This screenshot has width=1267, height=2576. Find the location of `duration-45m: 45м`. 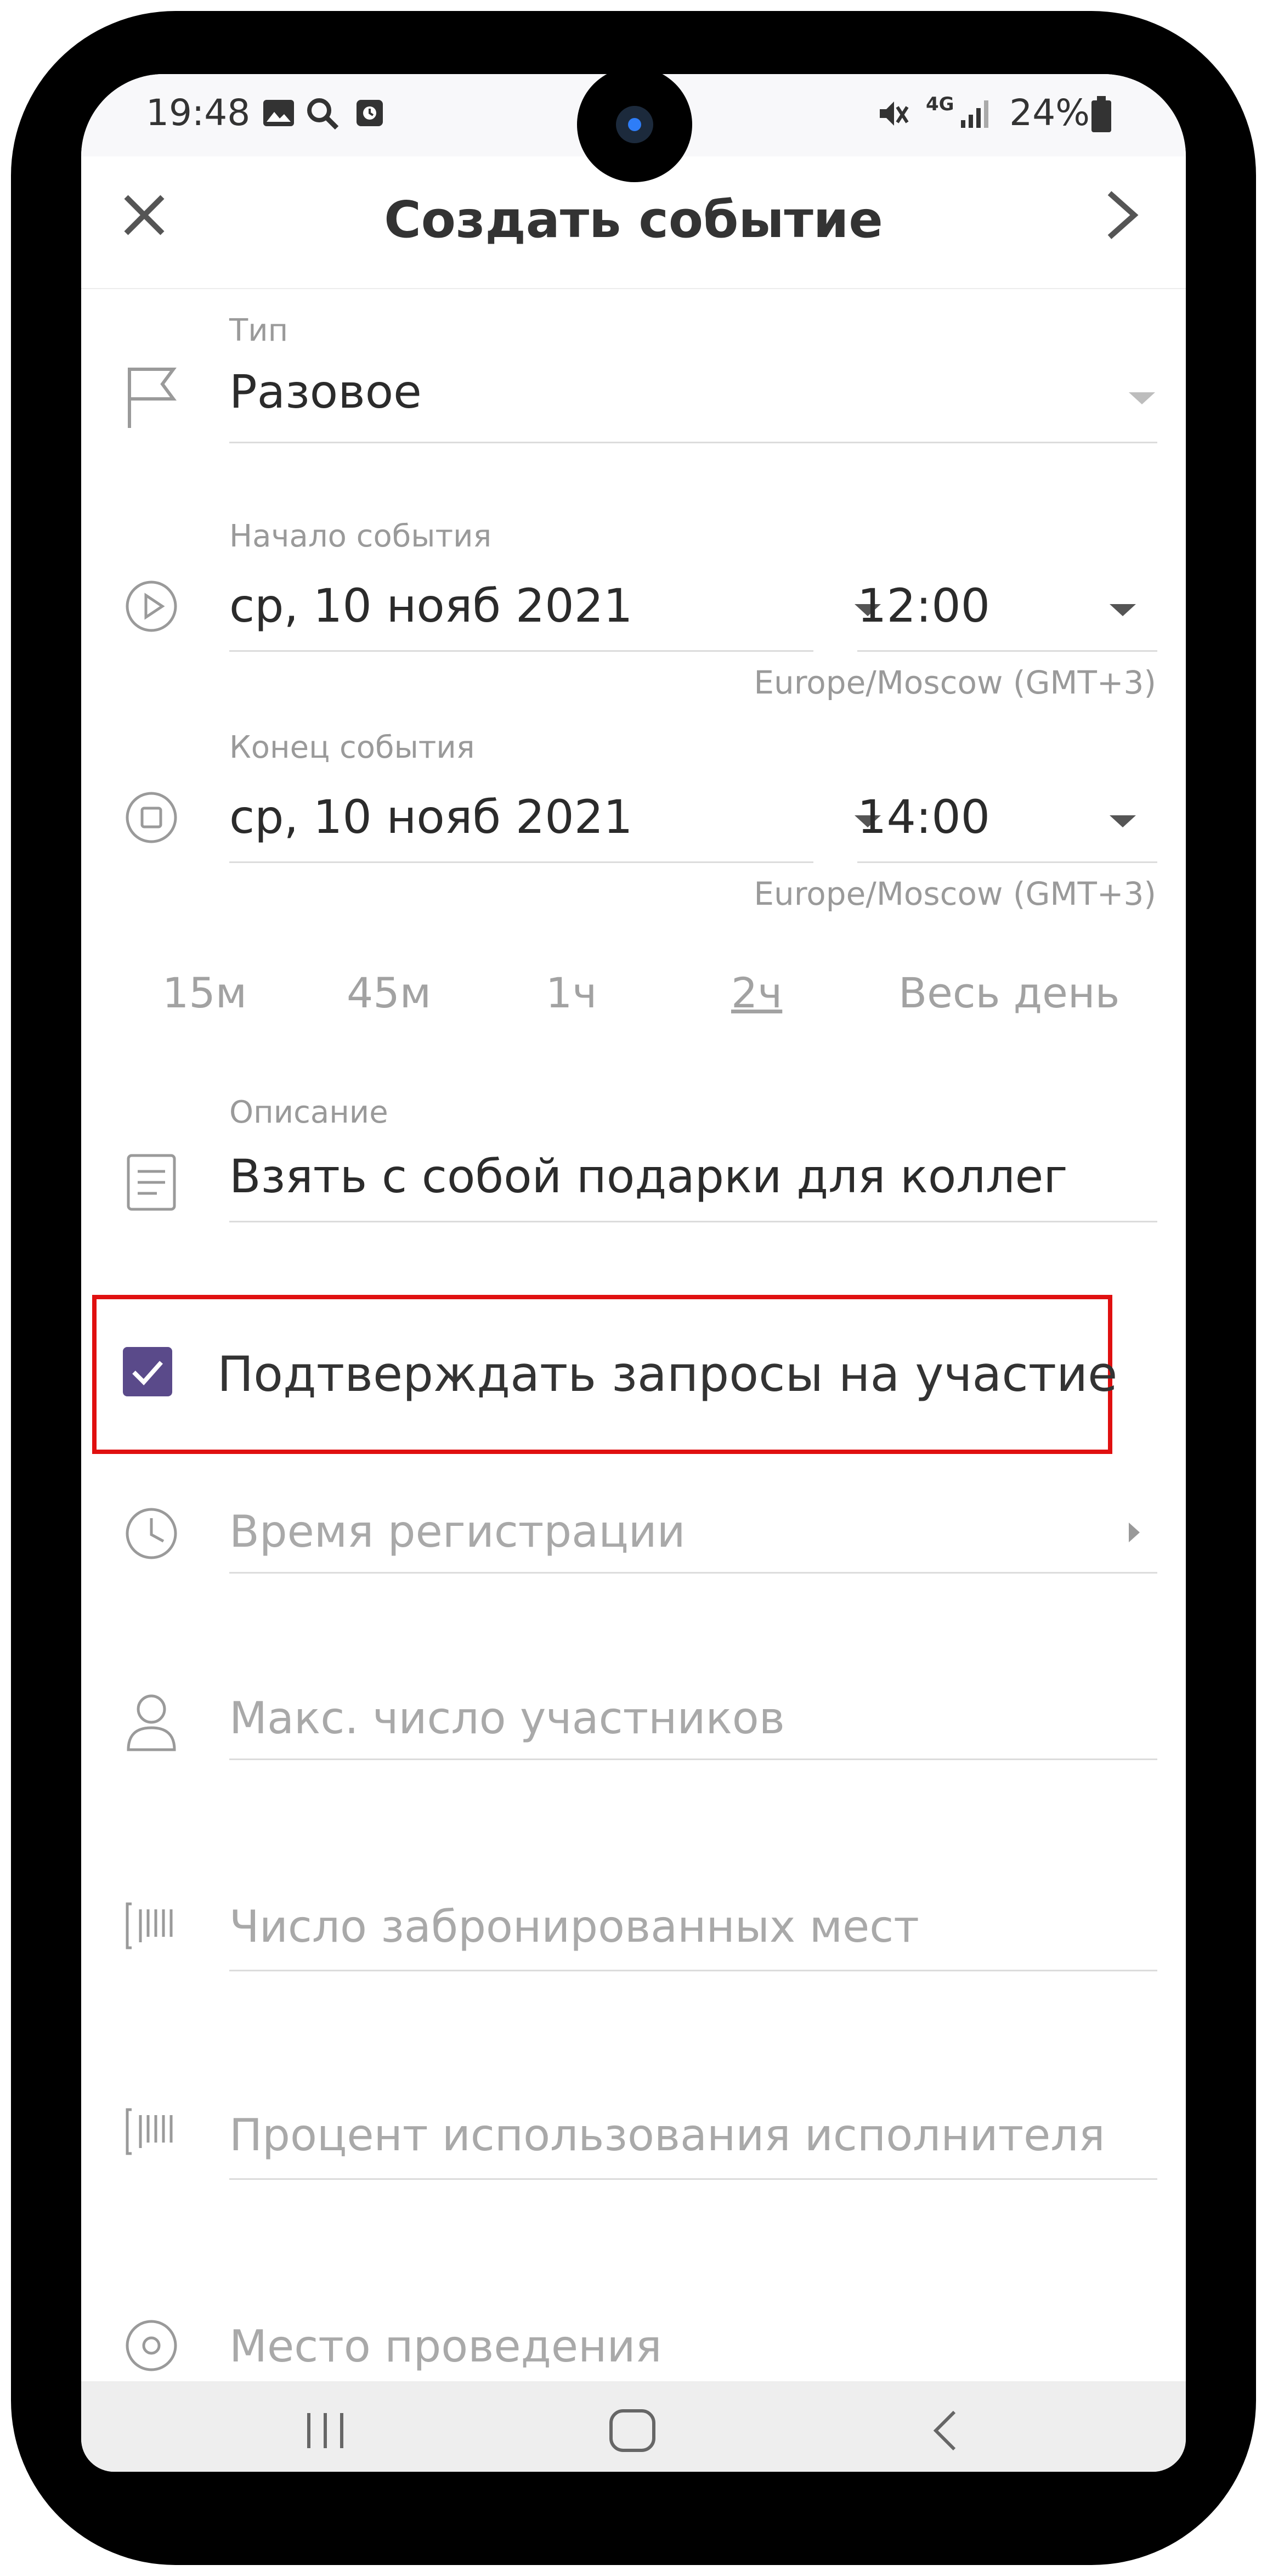

duration-45m: 45м is located at coordinates (389, 993).